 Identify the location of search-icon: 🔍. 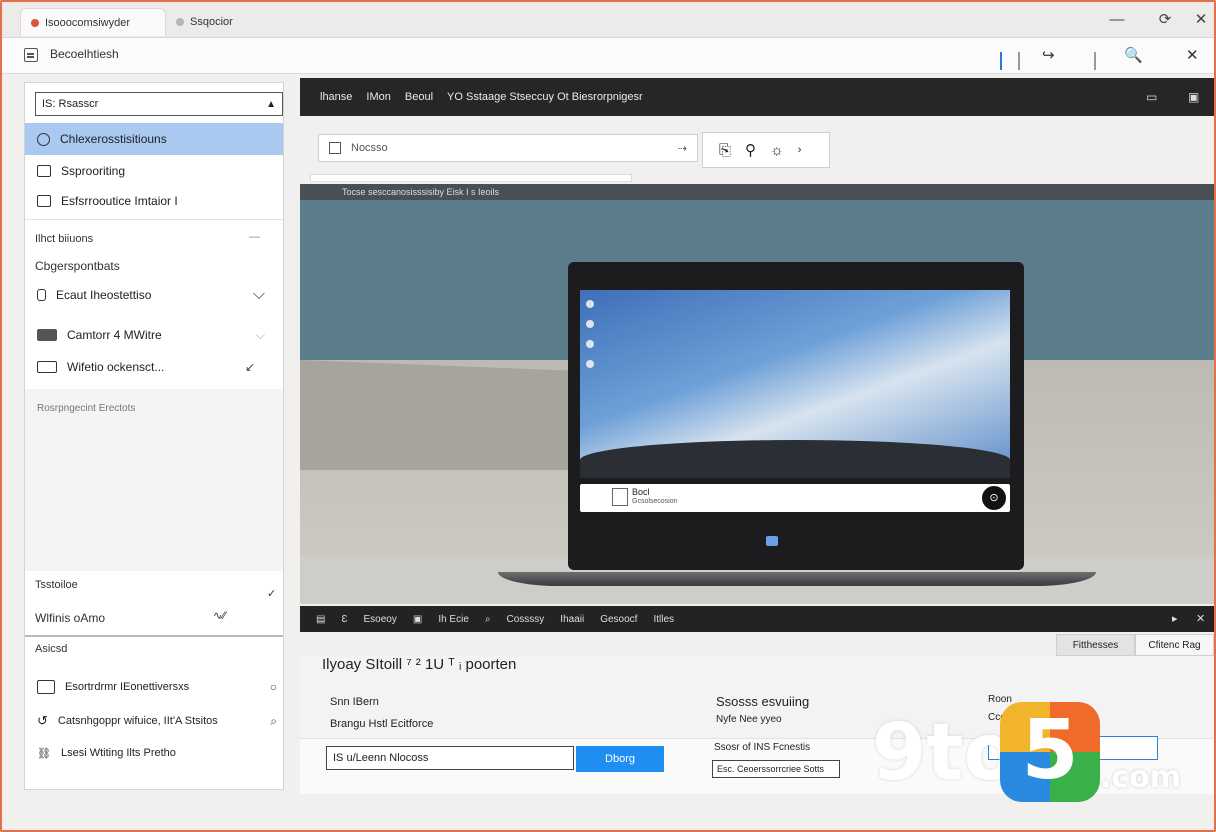
(1133, 56).